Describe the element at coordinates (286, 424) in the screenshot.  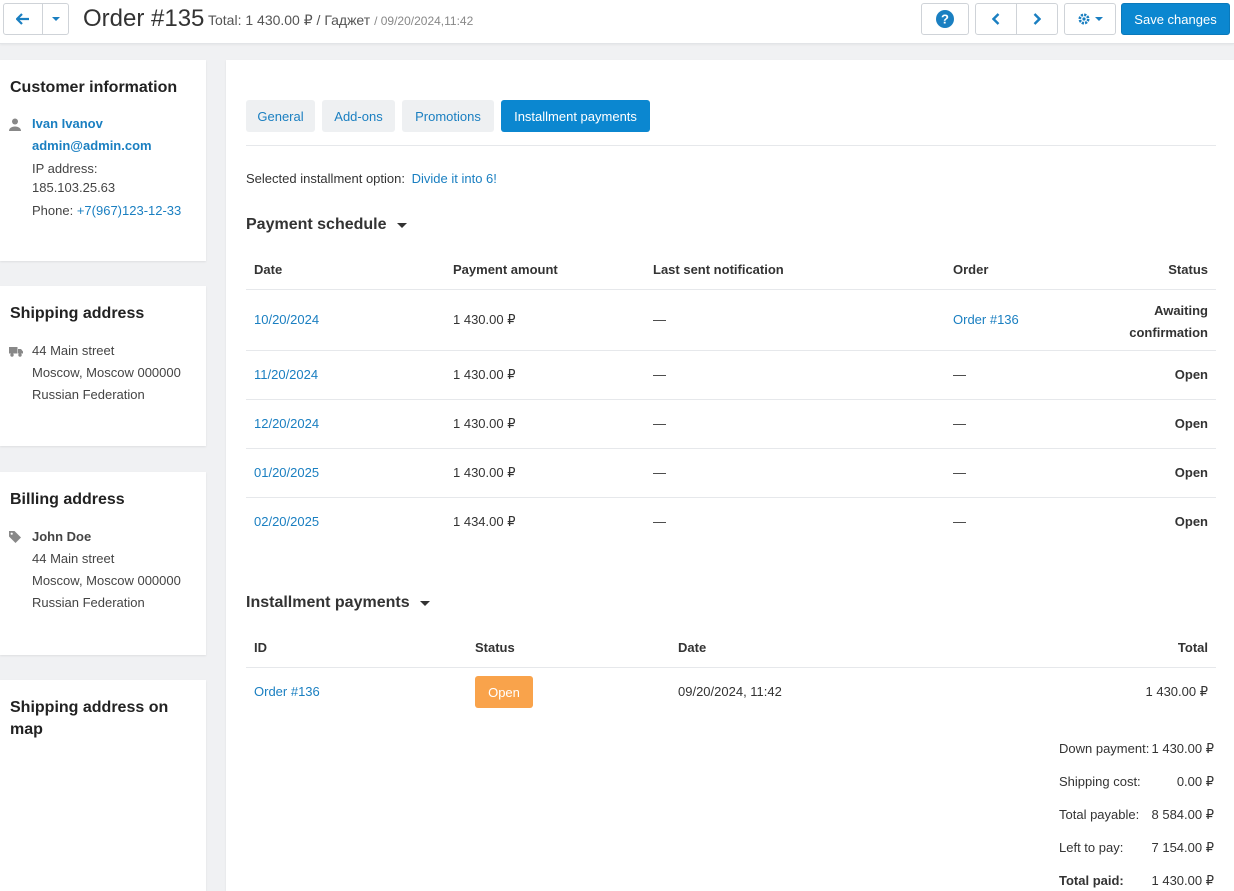
I see `schedule-row-3-date: 12/20/2024` at that location.